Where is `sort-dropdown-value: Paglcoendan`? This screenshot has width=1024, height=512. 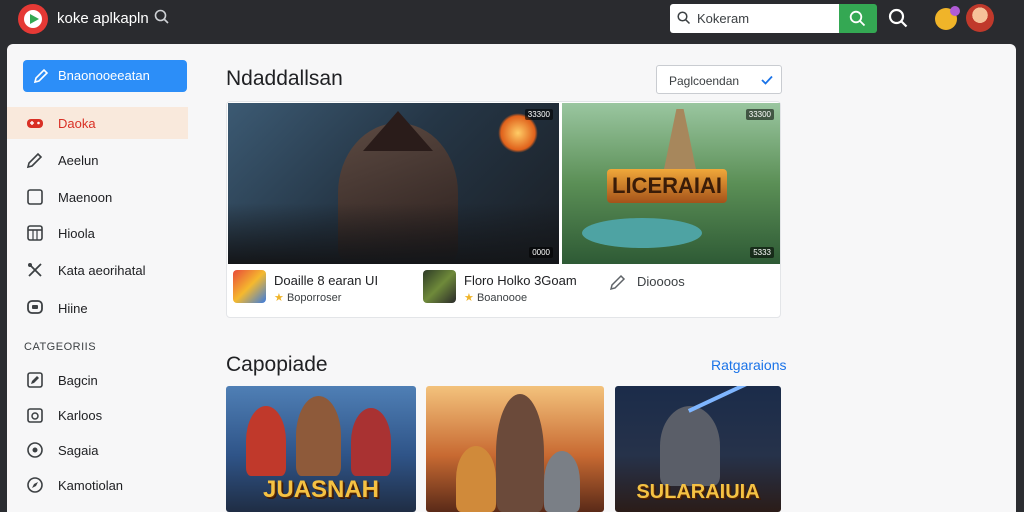 sort-dropdown-value: Paglcoendan is located at coordinates (704, 81).